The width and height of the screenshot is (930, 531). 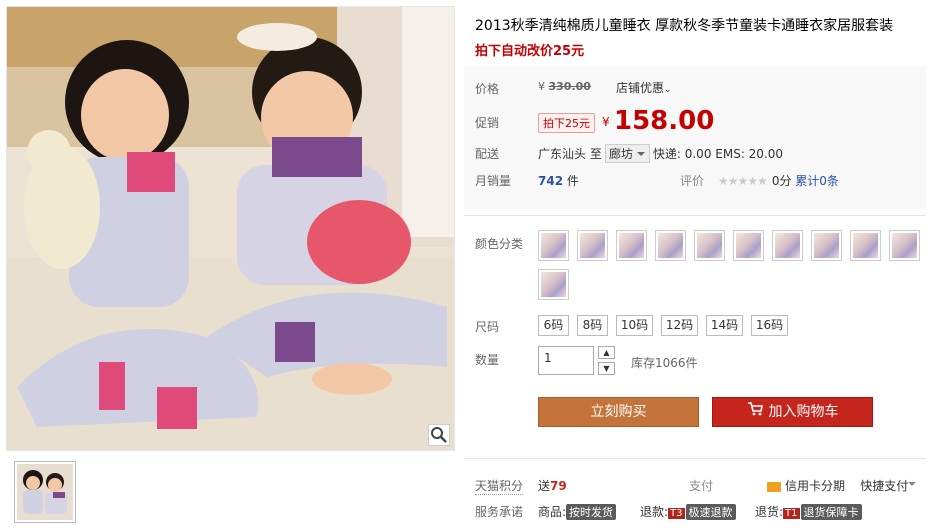 I want to click on monthly-sales-label: 月销量, so click(x=493, y=181).